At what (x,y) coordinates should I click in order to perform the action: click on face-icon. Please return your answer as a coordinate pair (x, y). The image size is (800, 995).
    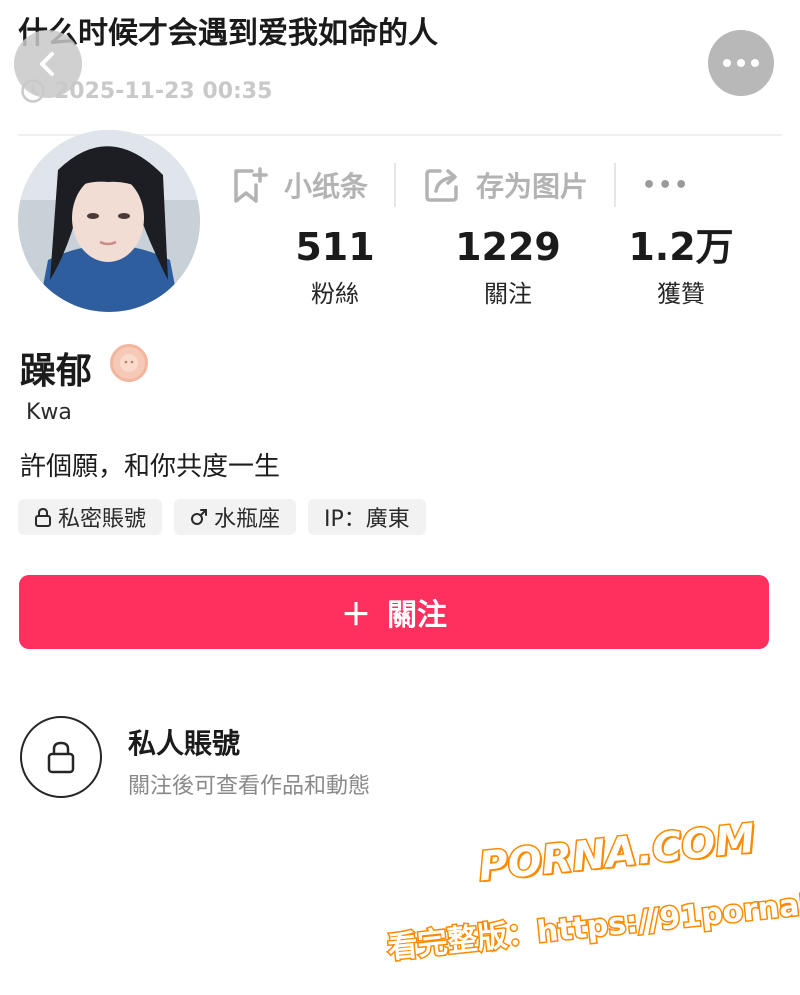
    Looking at the image, I should click on (129, 363).